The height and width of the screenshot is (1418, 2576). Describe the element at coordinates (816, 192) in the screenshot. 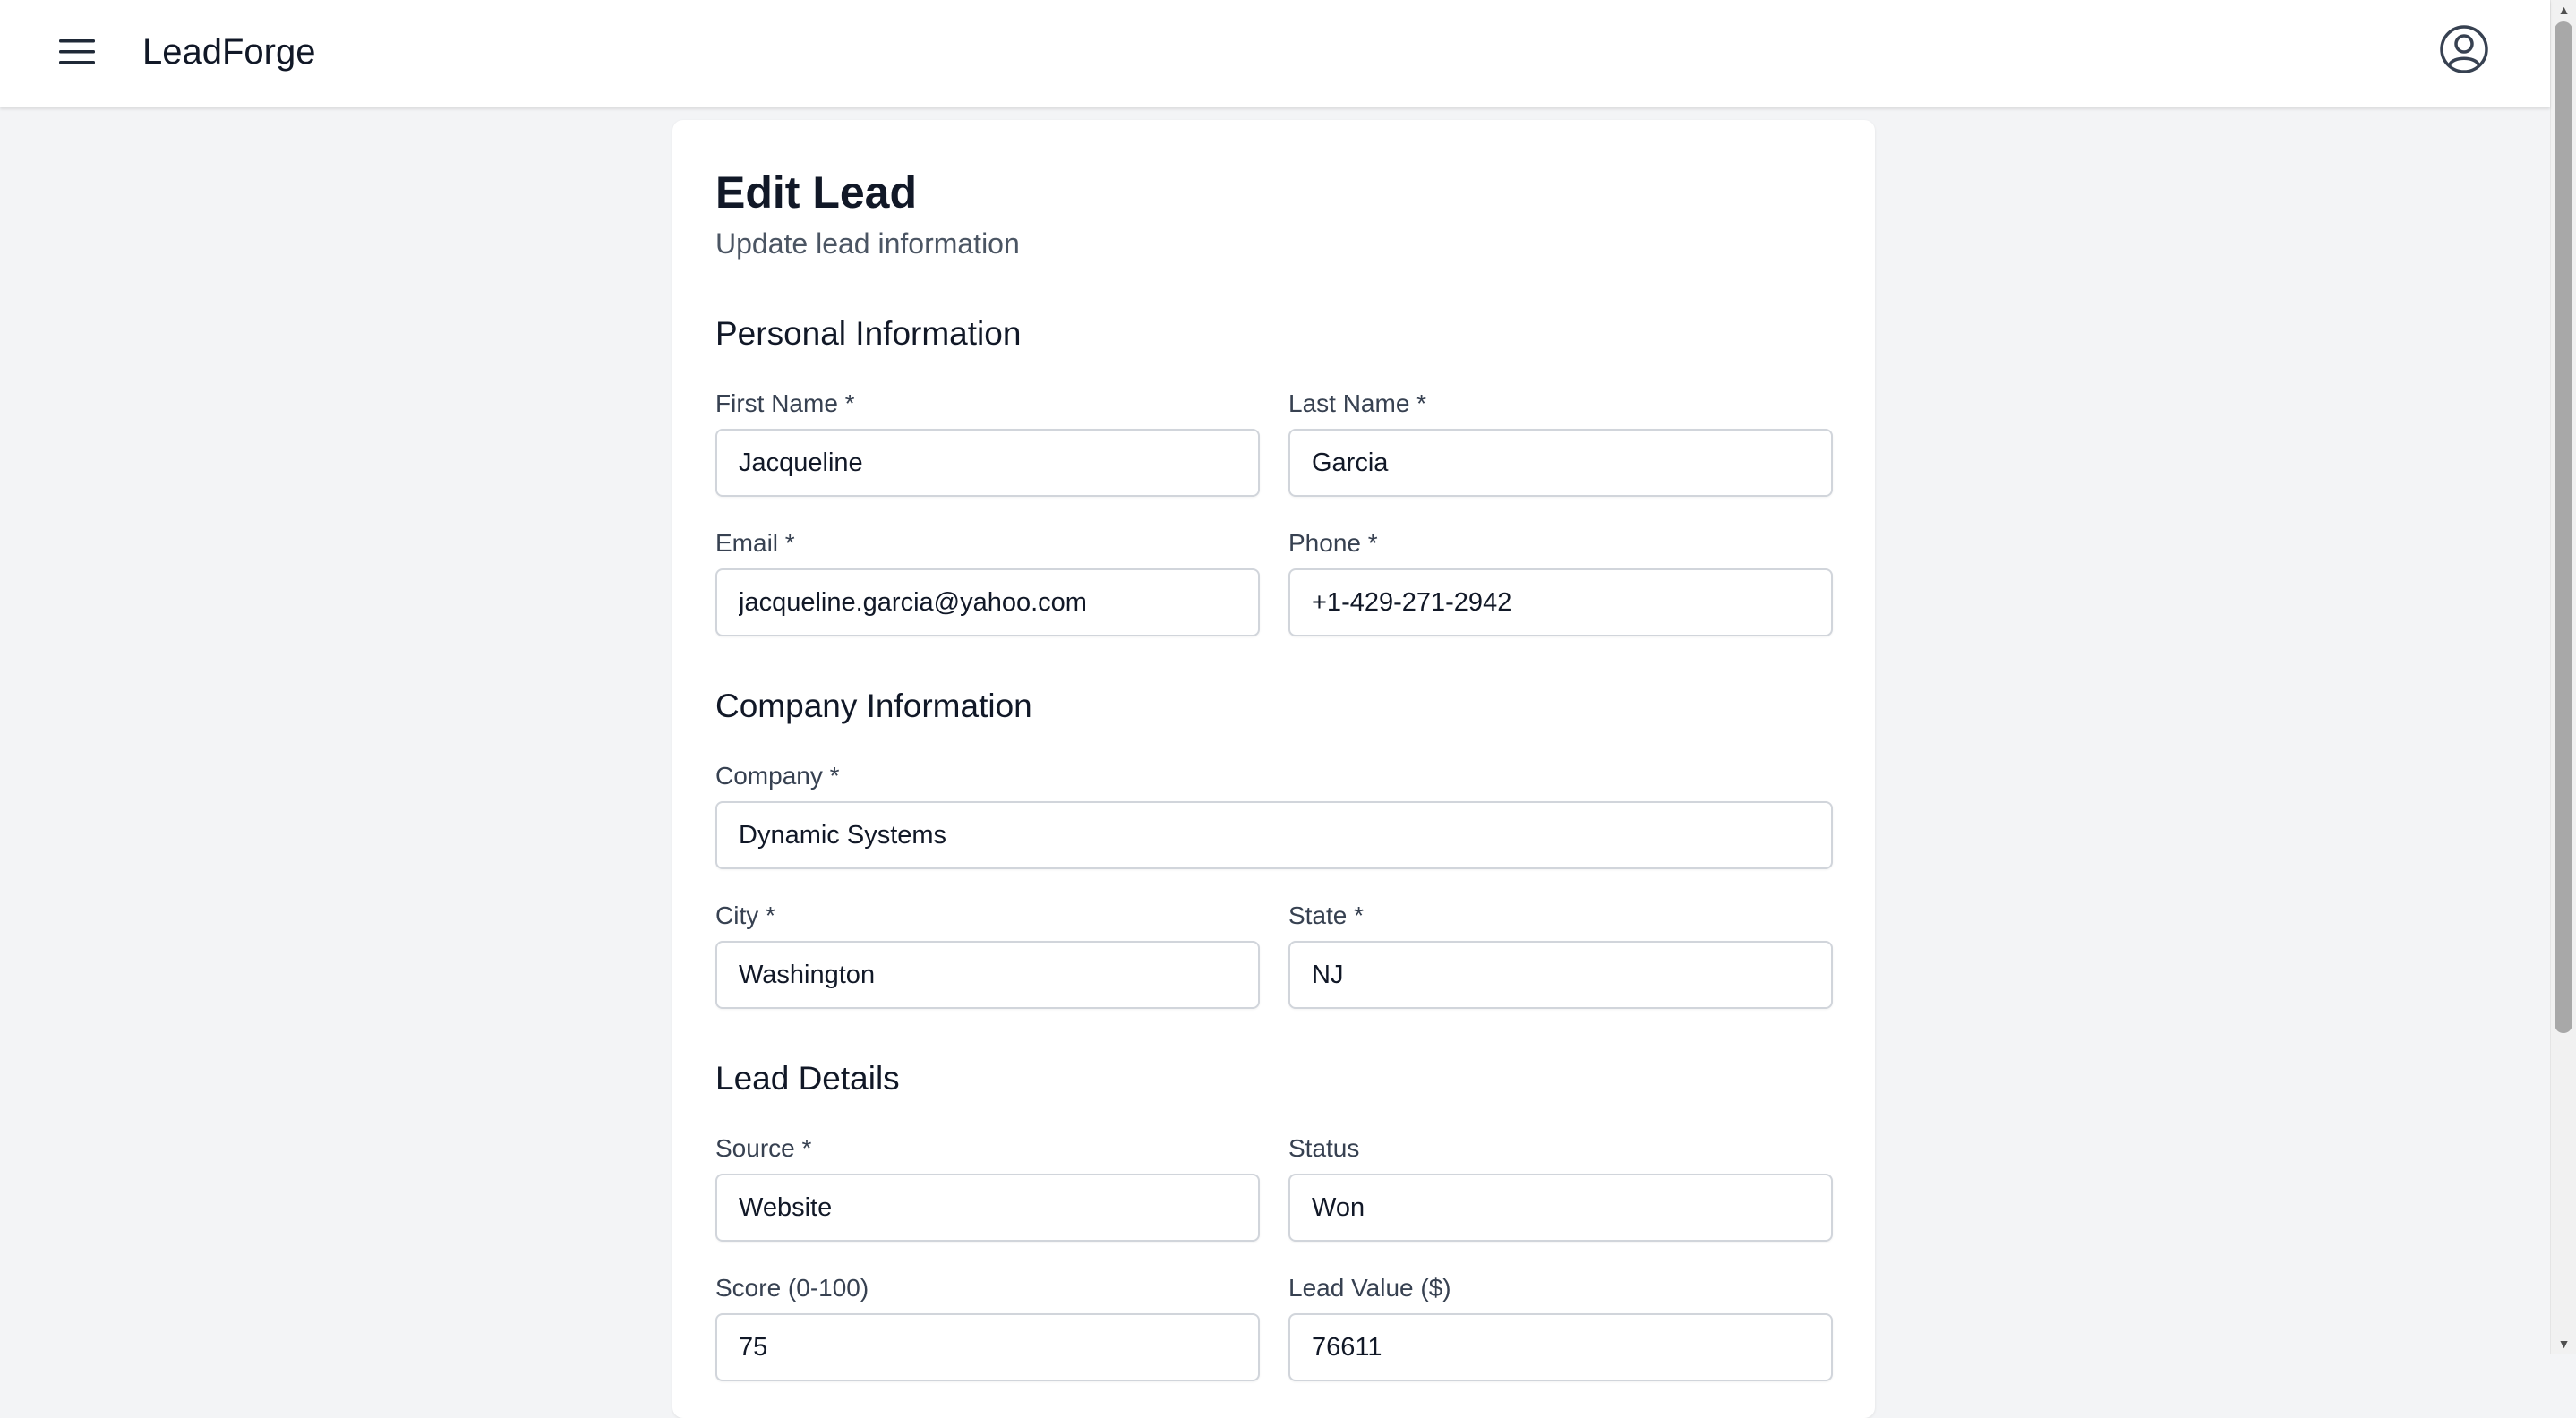

I see `page-title: Edit Lead` at that location.